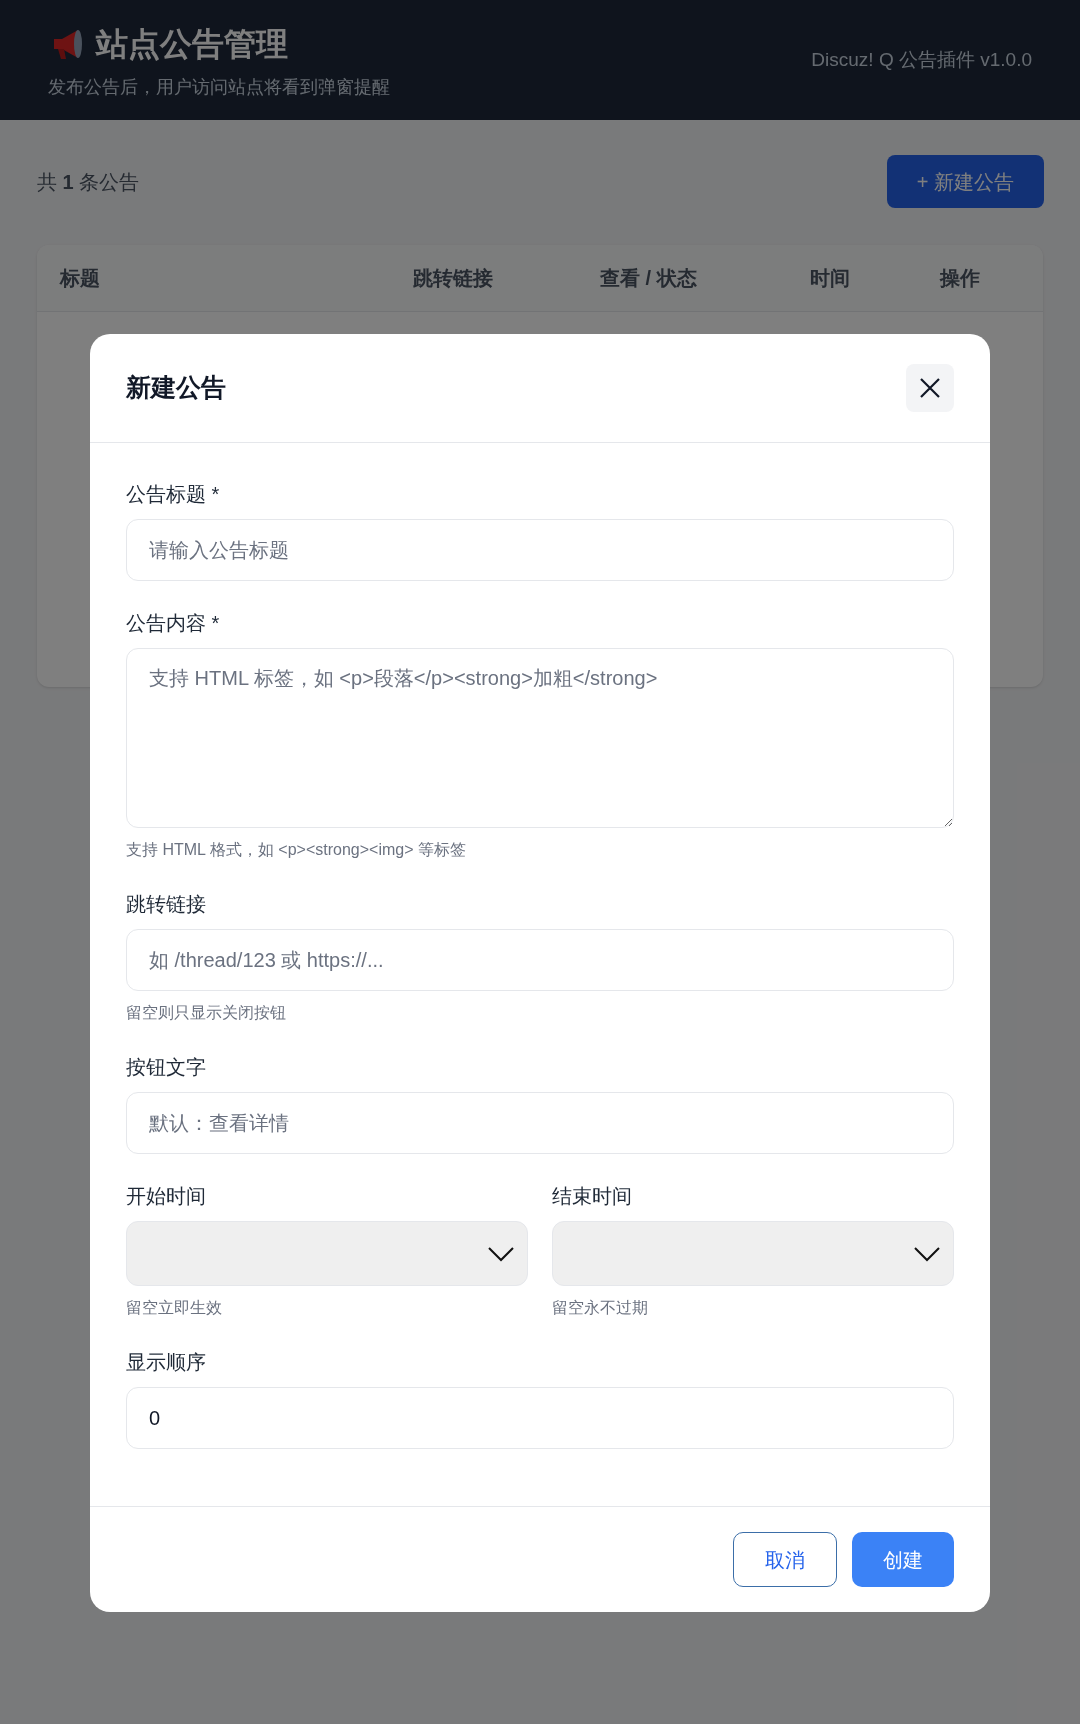  What do you see at coordinates (296, 850) in the screenshot?
I see `help-text: 支持 HTML 格式，如 <p><strong><img> 等标签` at bounding box center [296, 850].